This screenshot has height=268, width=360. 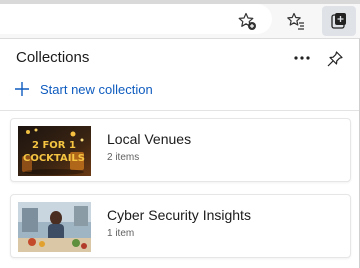 I want to click on collections-button, so click(x=339, y=21).